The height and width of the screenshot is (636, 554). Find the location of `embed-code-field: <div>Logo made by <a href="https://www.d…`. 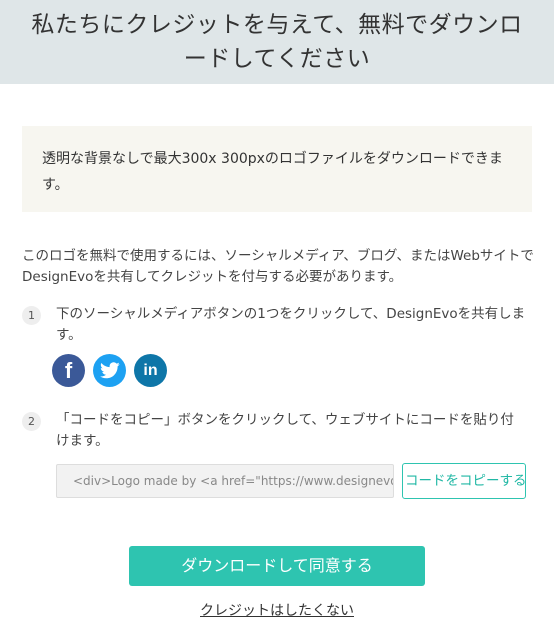

embed-code-field: <div>Logo made by <a href="https://www.d… is located at coordinates (225, 481).